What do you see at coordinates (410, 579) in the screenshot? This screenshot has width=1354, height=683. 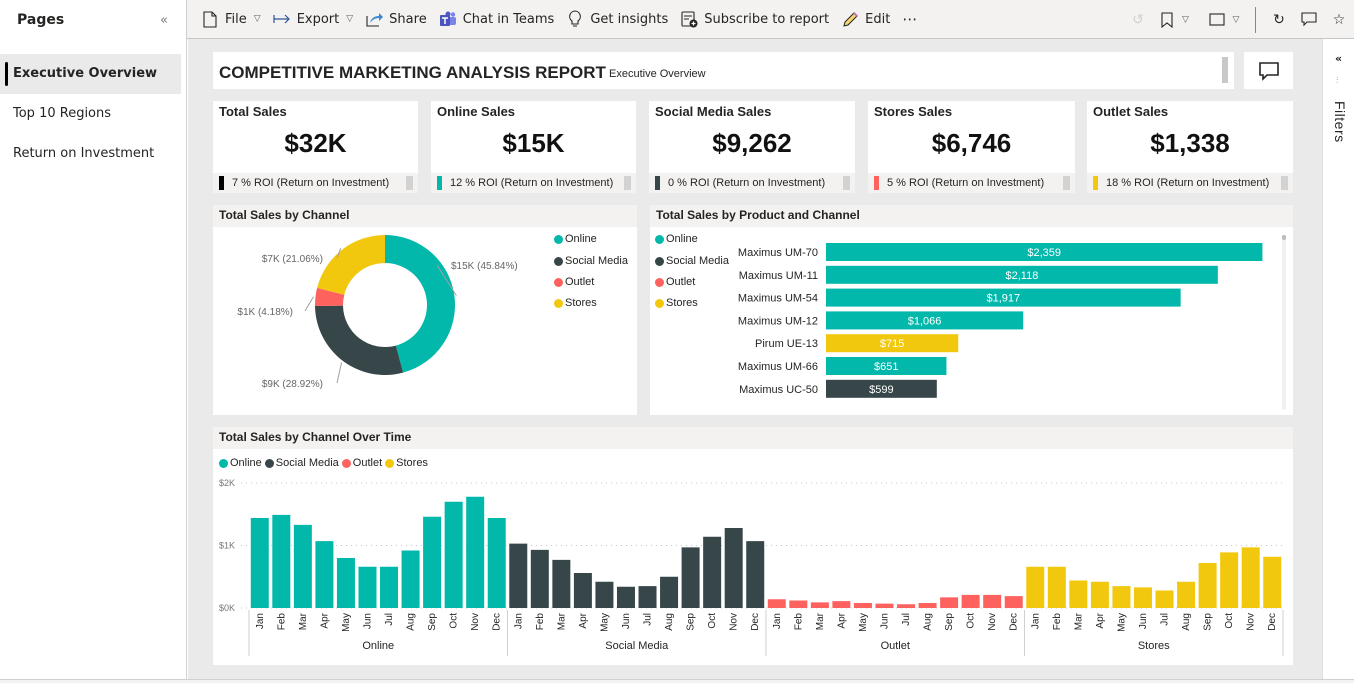 I see `column-online-aug` at bounding box center [410, 579].